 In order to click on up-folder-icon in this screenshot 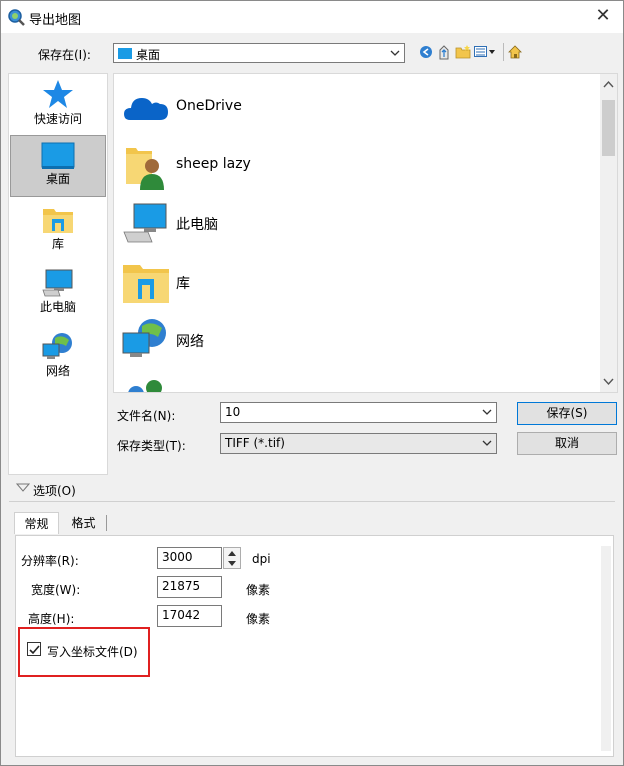, I will do `click(444, 52)`.